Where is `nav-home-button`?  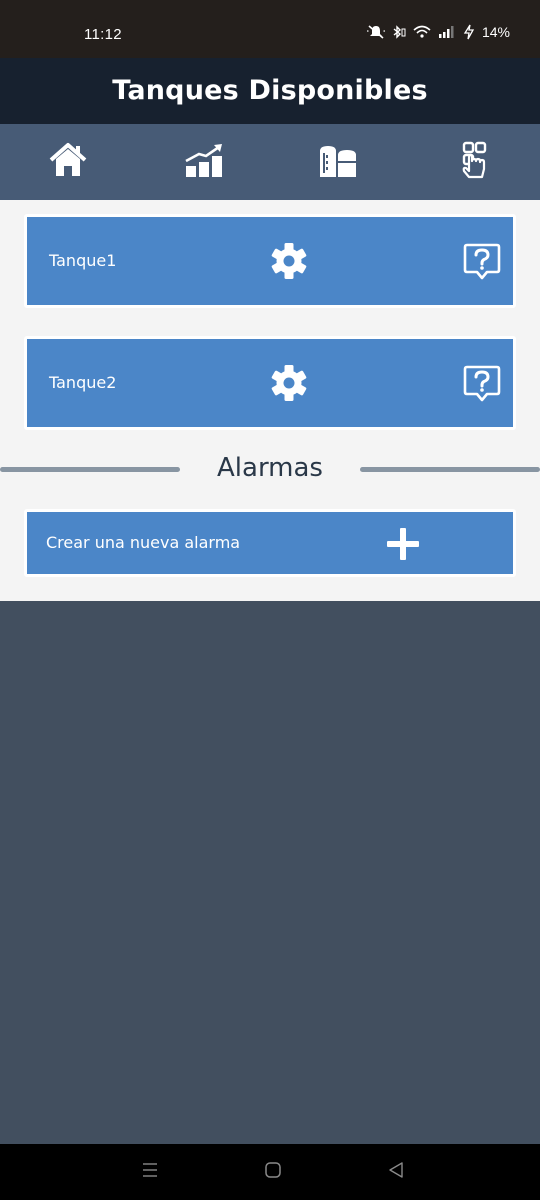
nav-home-button is located at coordinates (68, 162).